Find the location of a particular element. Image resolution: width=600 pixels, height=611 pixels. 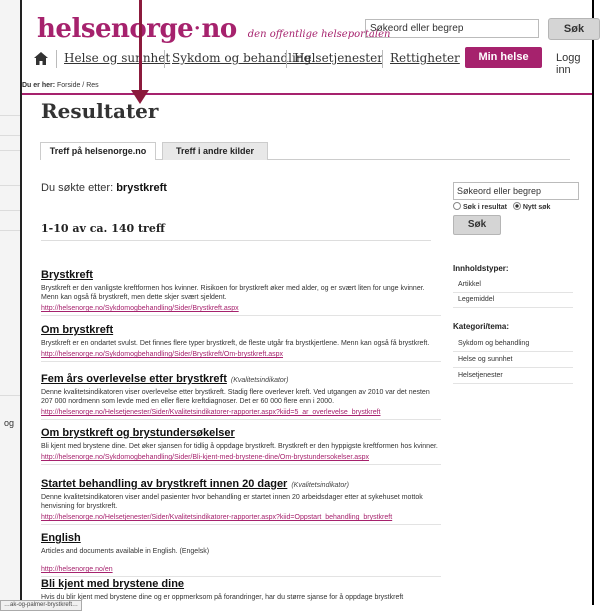

nav-item-helse-og-sunnhet: Helse og sunnhet is located at coordinates (117, 58).